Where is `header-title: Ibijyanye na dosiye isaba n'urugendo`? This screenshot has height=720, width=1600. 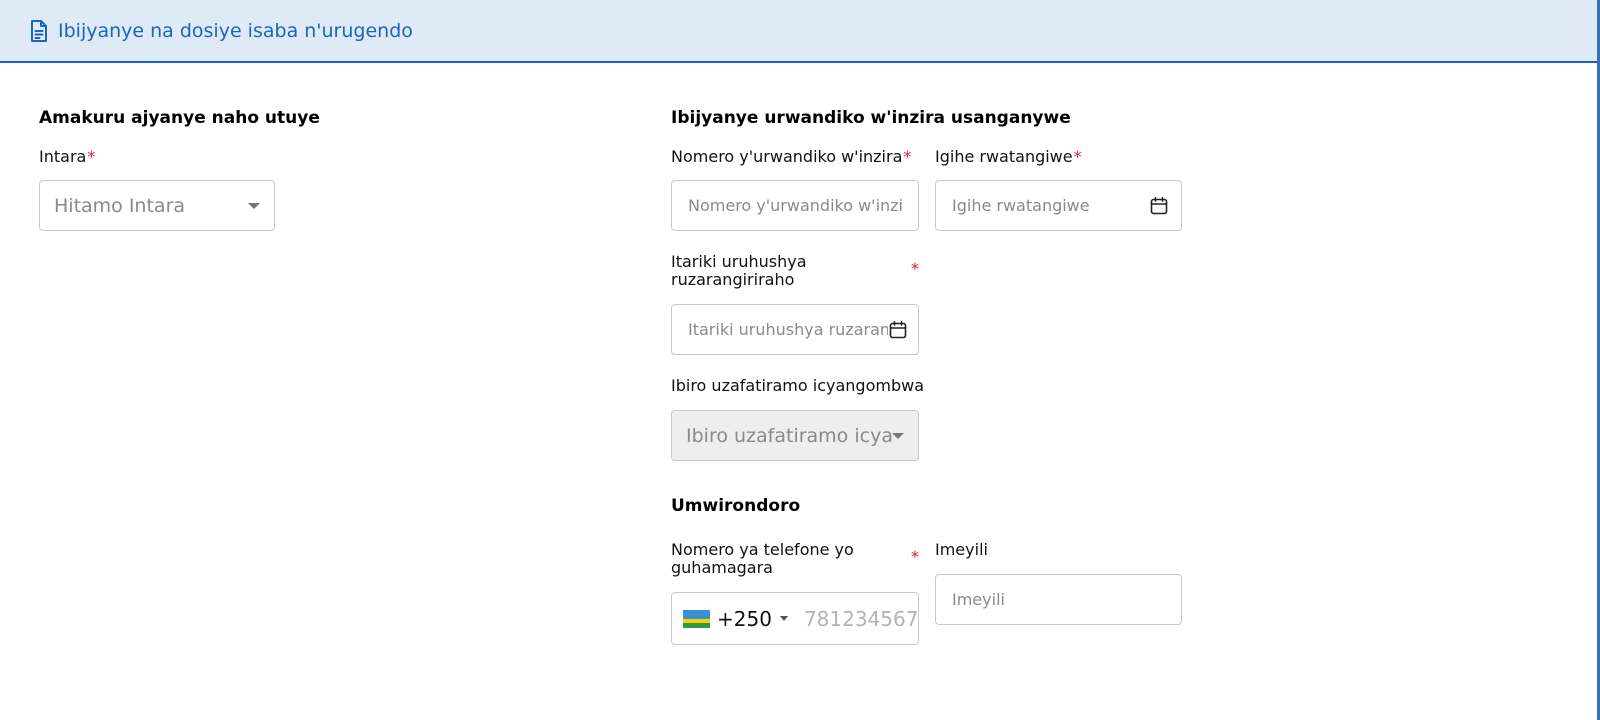
header-title: Ibijyanye na dosiye isaba n'urugendo is located at coordinates (235, 30).